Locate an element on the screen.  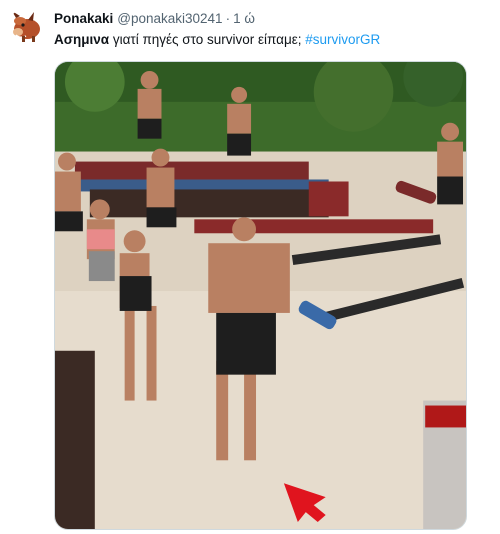
avatar is located at coordinates (27, 27).